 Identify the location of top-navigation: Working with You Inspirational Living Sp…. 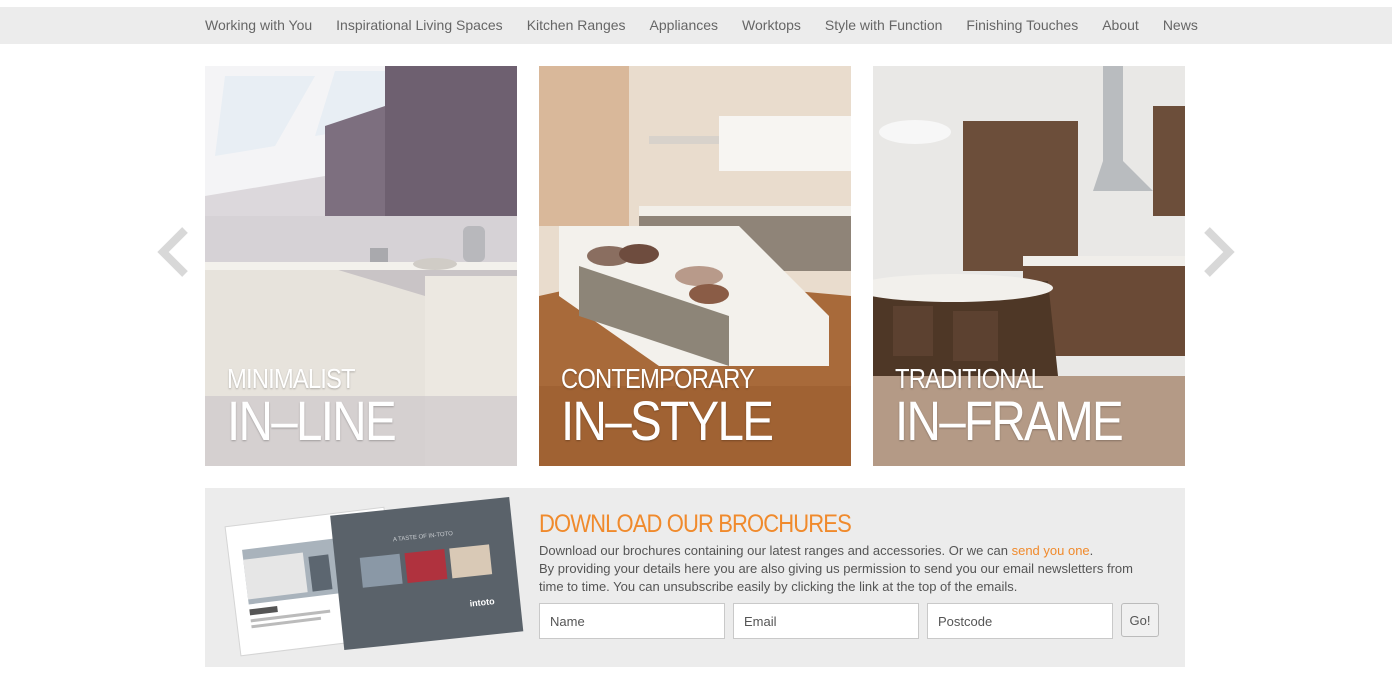
(696, 25).